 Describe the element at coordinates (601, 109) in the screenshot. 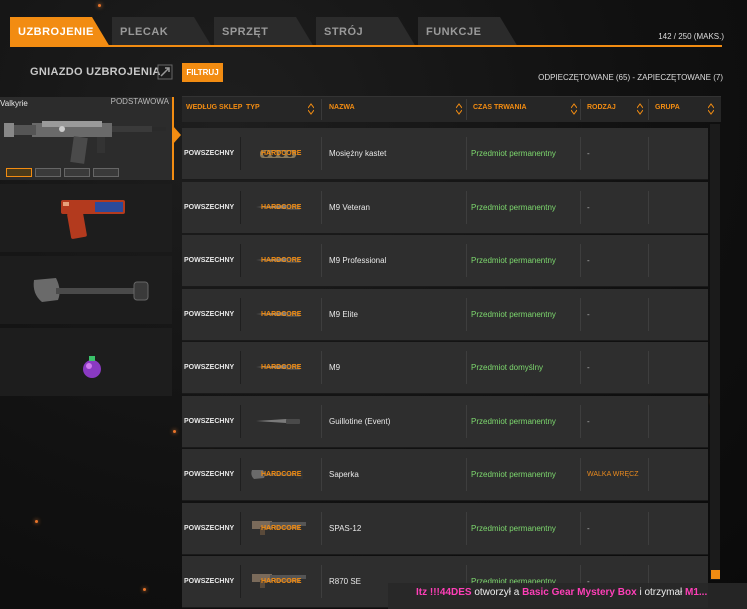

I see `column-kind: RODZAJ` at that location.